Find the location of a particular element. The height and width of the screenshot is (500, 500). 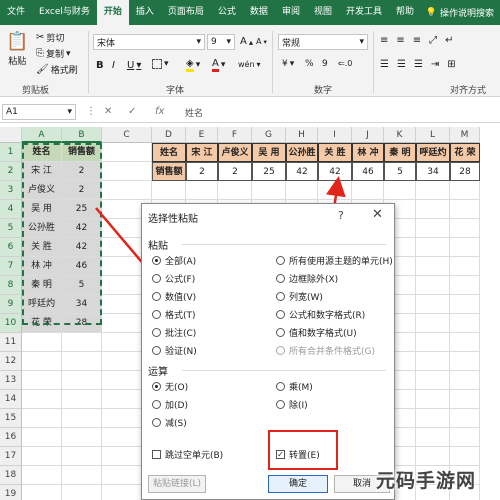

transposed-value-cell: 34 is located at coordinates (433, 171).